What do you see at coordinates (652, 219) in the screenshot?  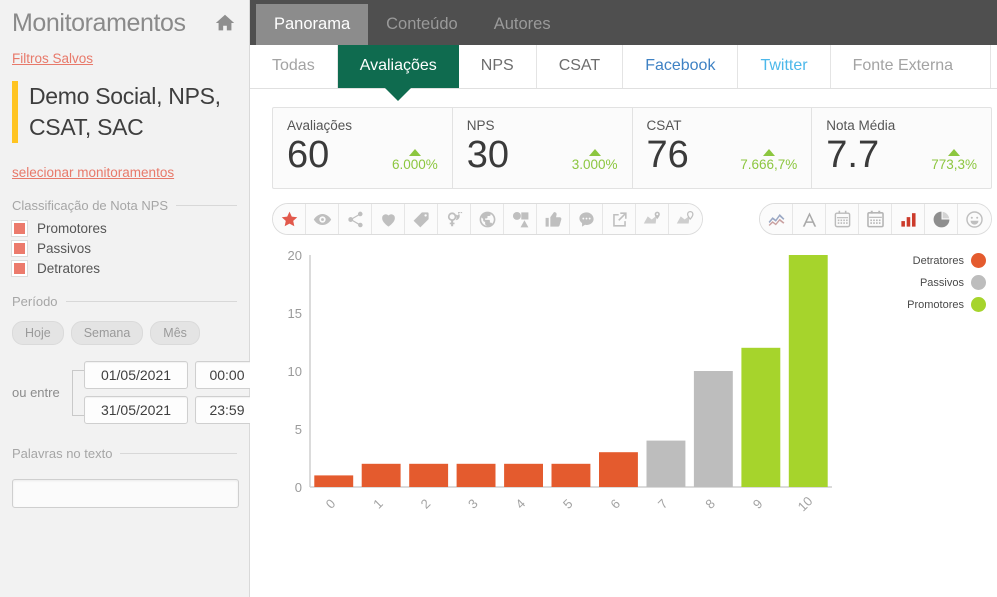 I see `map-pin-icon` at bounding box center [652, 219].